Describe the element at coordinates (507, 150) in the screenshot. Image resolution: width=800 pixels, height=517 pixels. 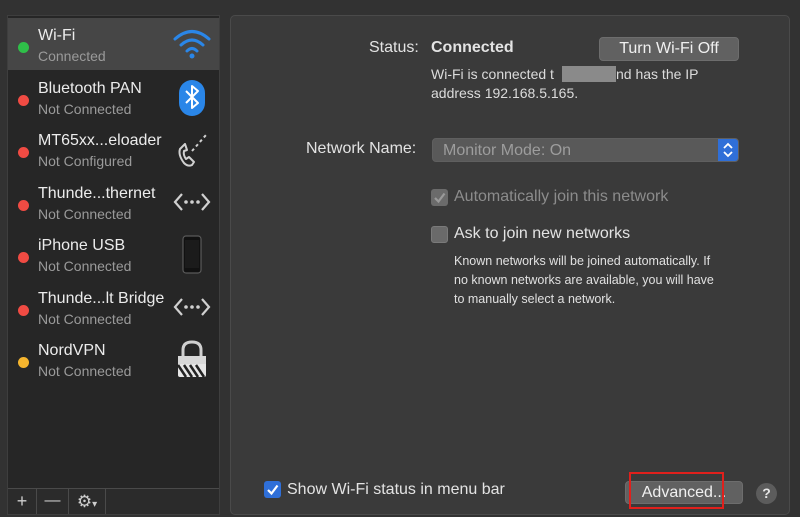
I see `network-name-value: Monitor Mode: On` at that location.